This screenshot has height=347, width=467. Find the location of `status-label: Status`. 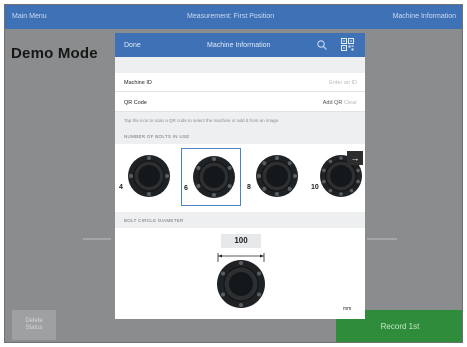

status-label: Status is located at coordinates (34, 328).